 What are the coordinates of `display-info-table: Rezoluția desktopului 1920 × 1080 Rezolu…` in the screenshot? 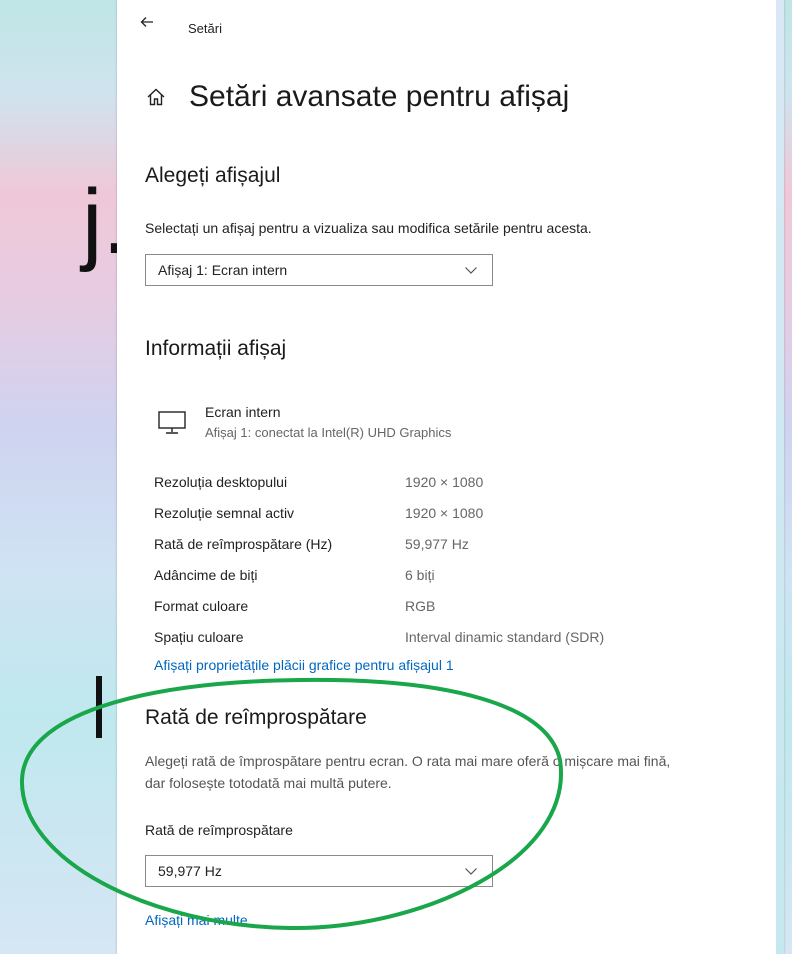 It's located at (379, 559).